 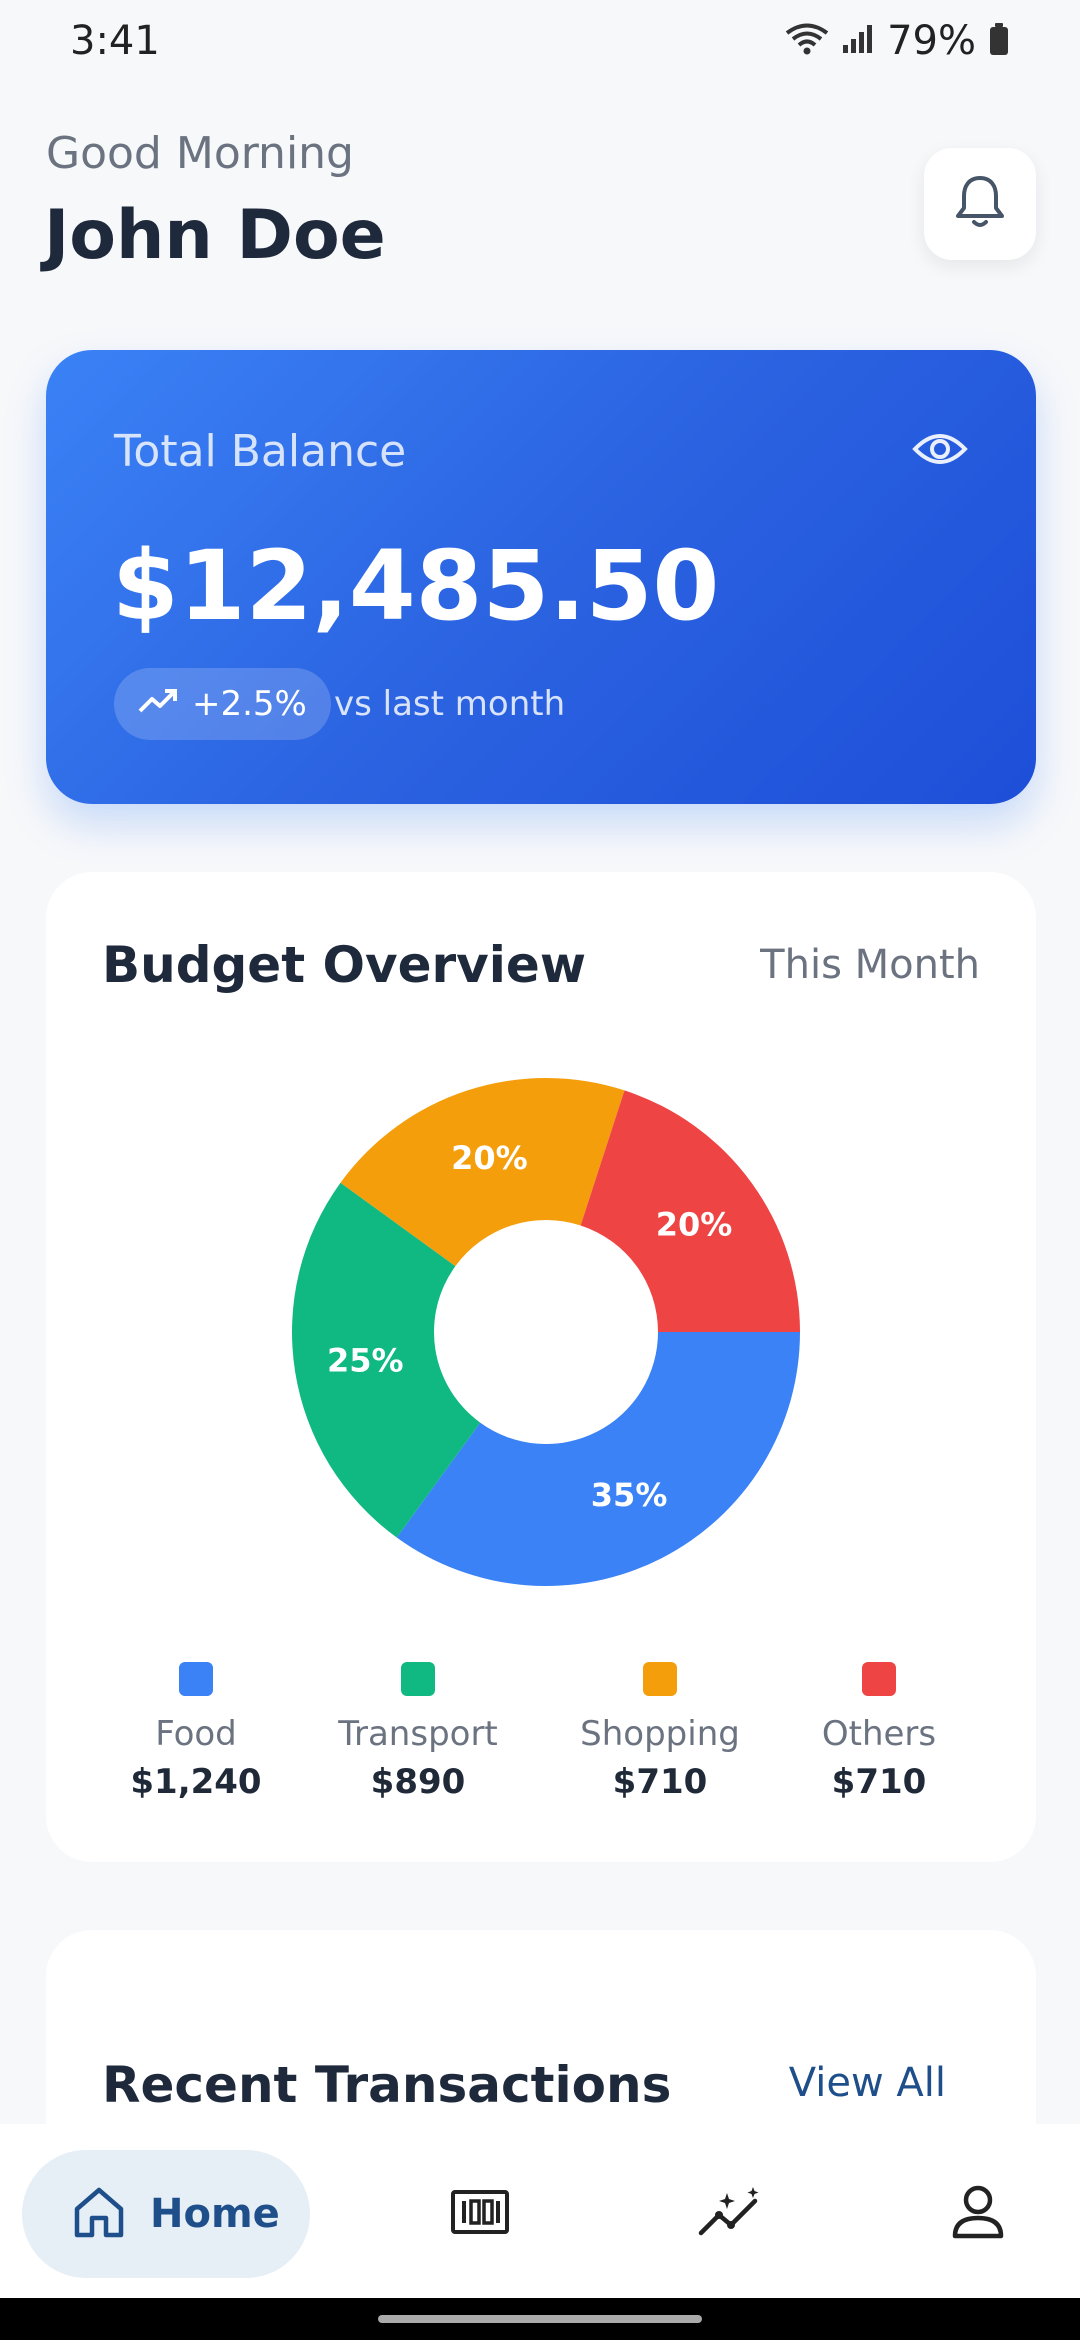 I want to click on legend-name: Food, so click(x=196, y=1734).